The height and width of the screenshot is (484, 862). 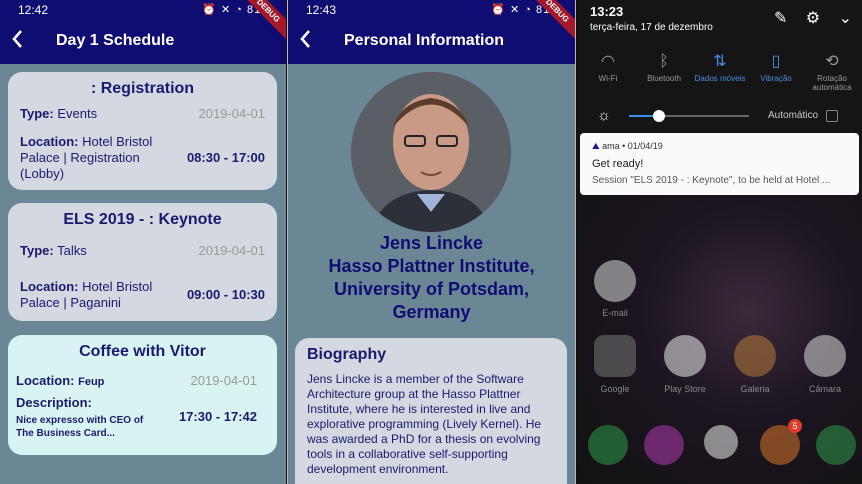 I want to click on shade-date: terça-feira, 17 de dezembro, so click(x=651, y=27).